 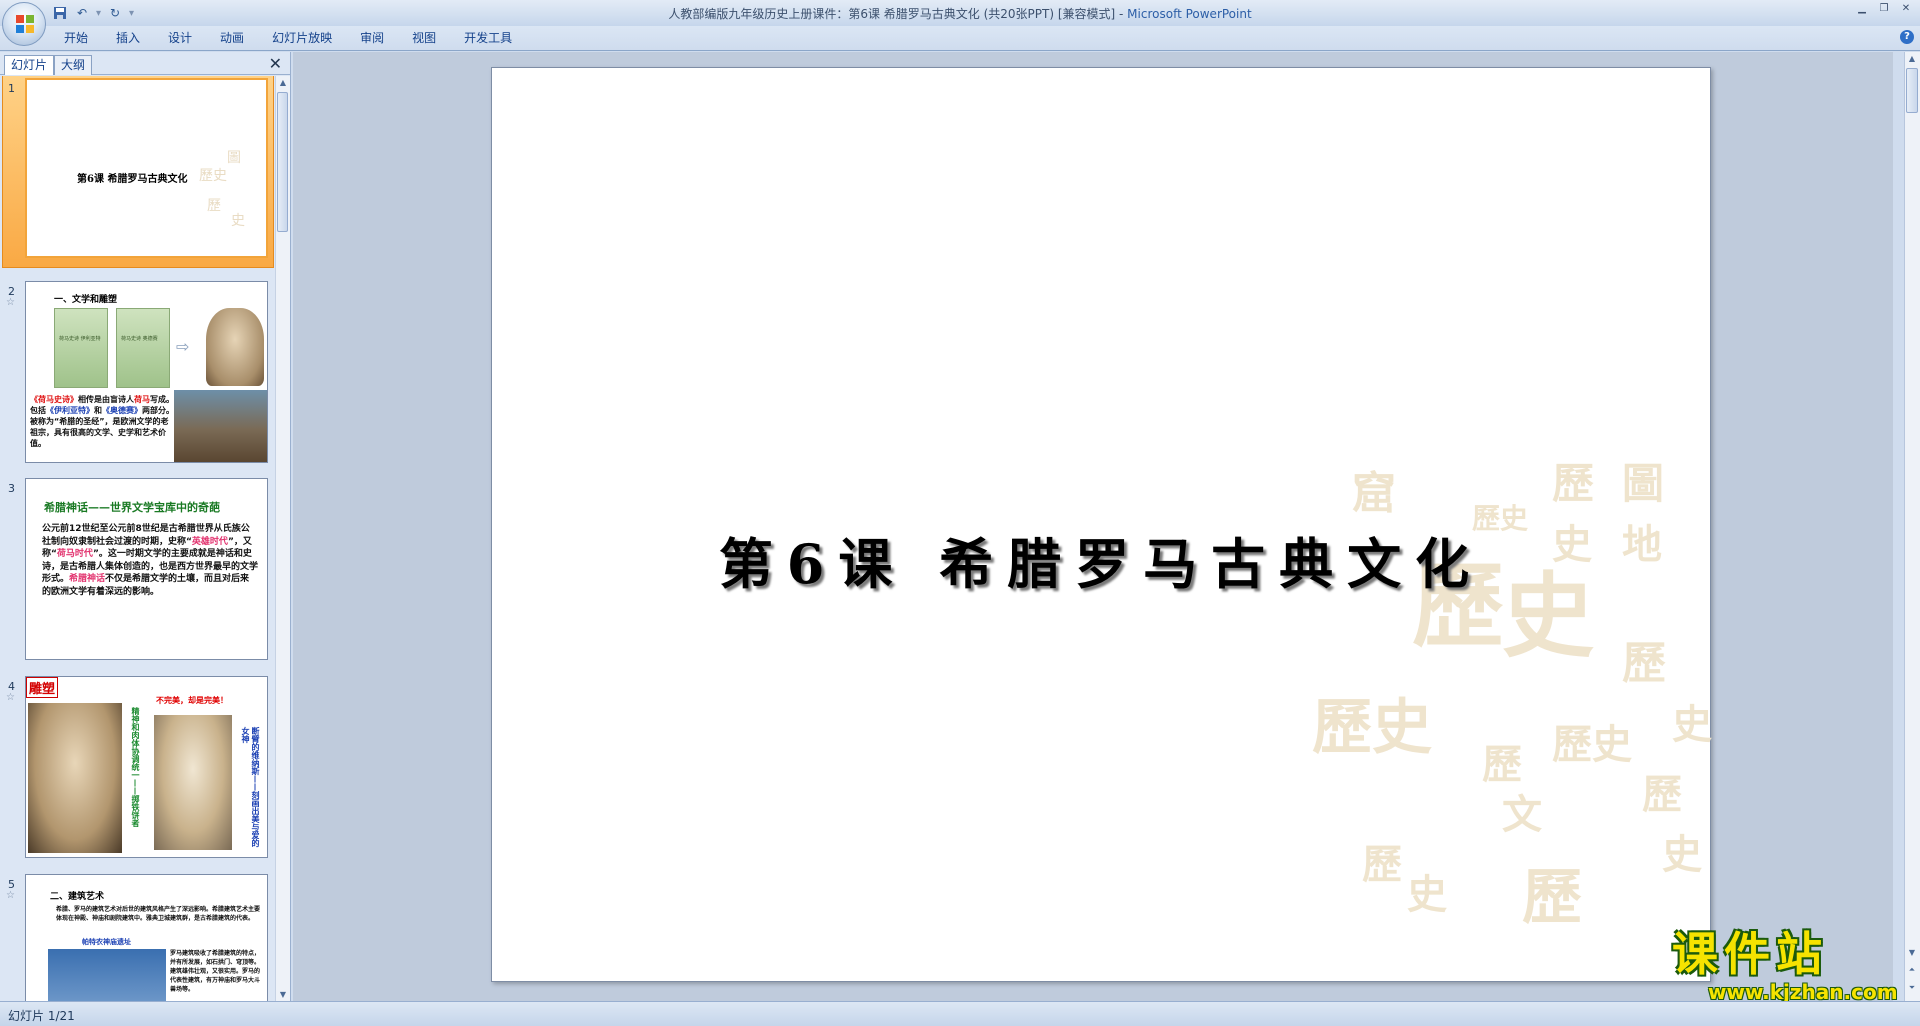 I want to click on book-image: 荷马史诗 奥德赛, so click(x=143, y=348).